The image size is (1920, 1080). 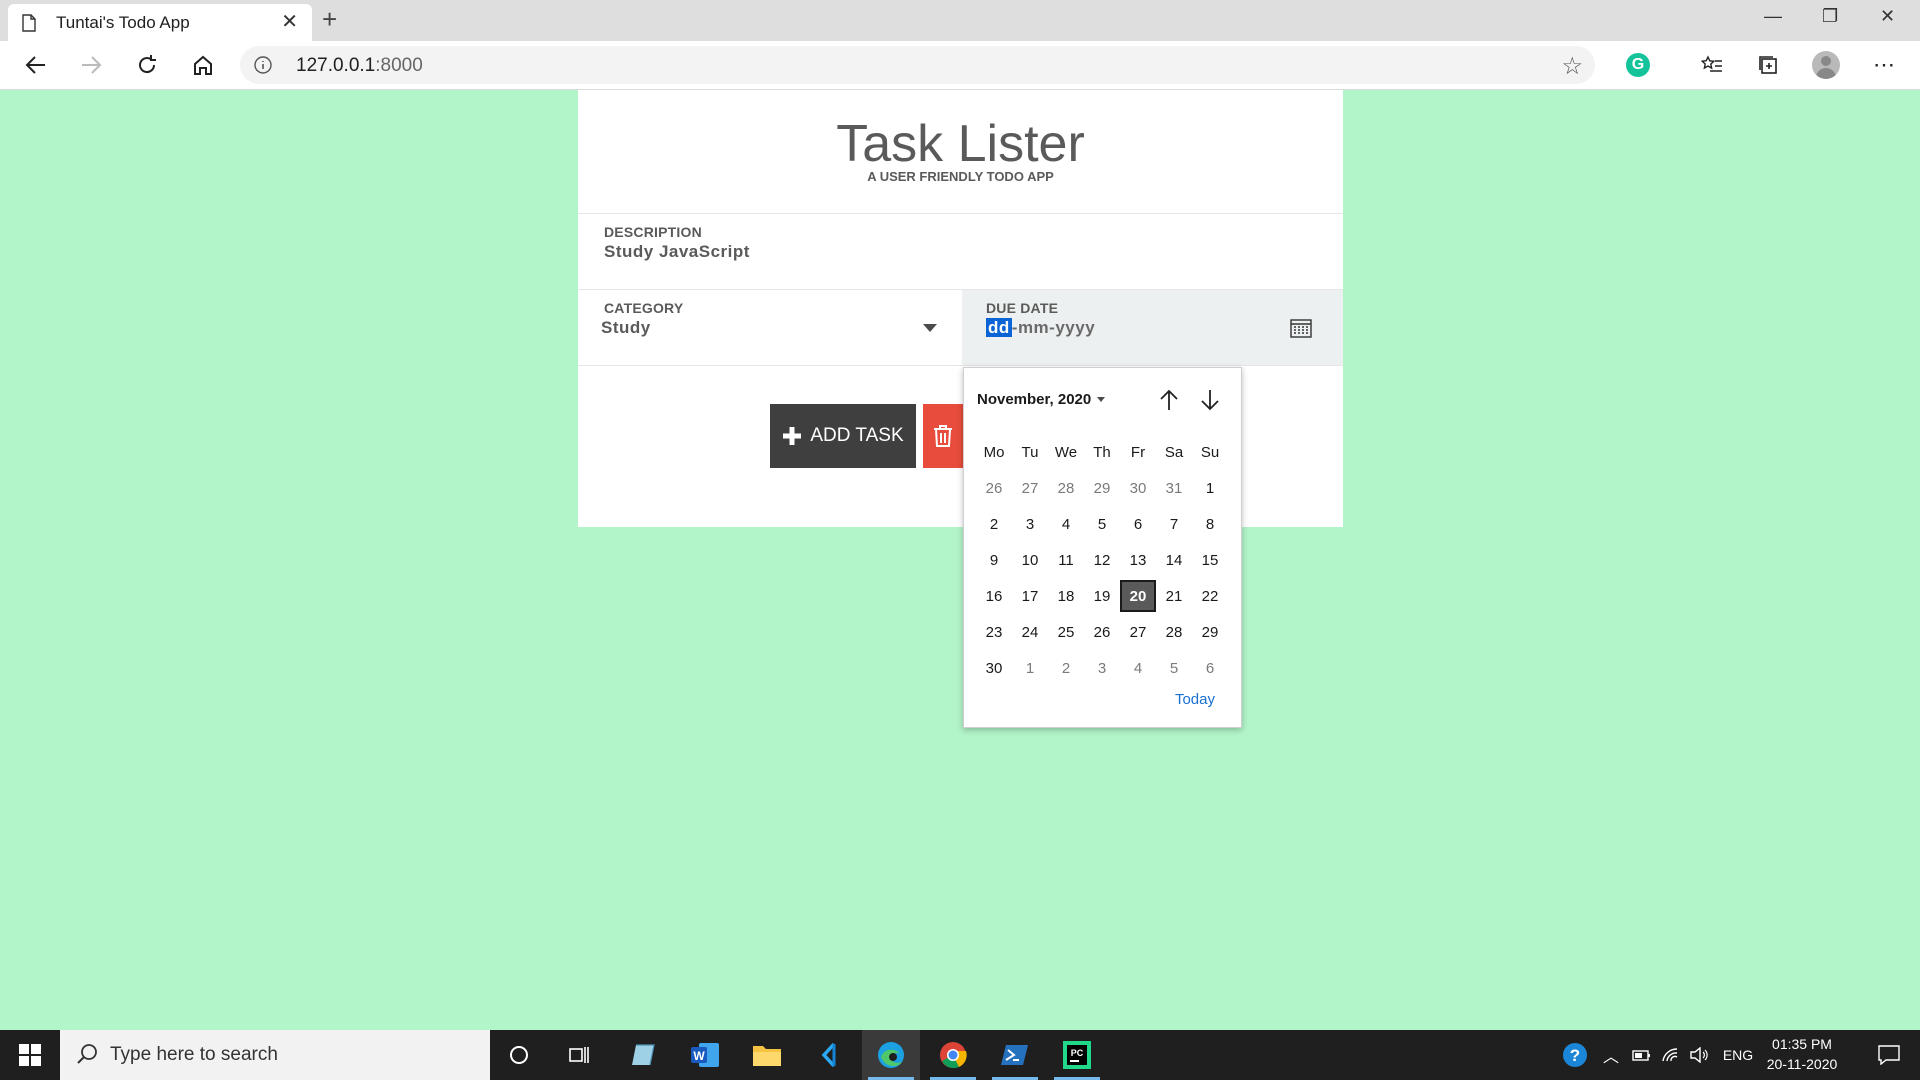 I want to click on address-bar: 127.0.0.1:8000 ☆, so click(x=917, y=65).